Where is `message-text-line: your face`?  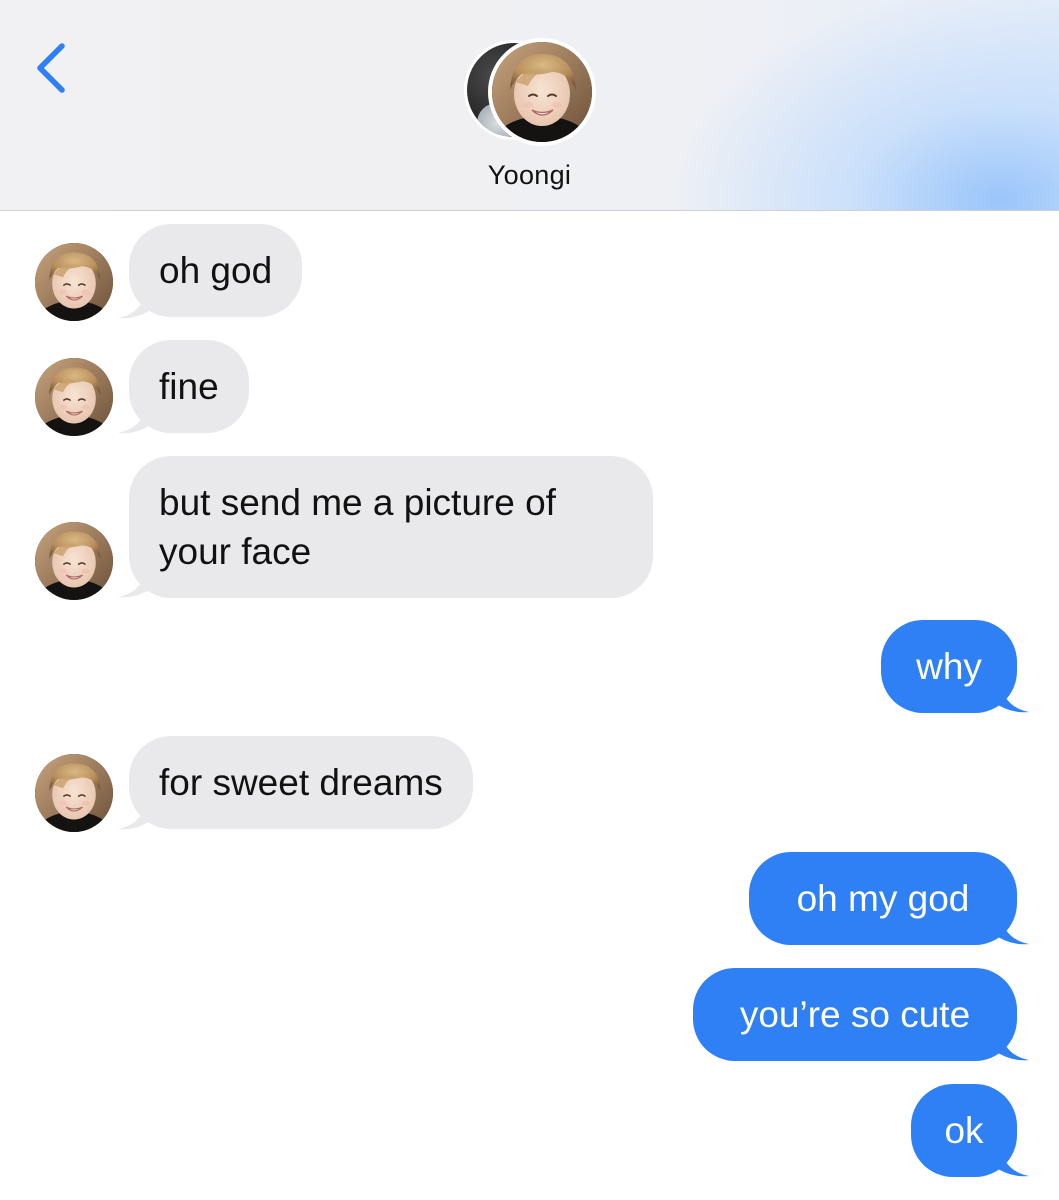 message-text-line: your face is located at coordinates (235, 551).